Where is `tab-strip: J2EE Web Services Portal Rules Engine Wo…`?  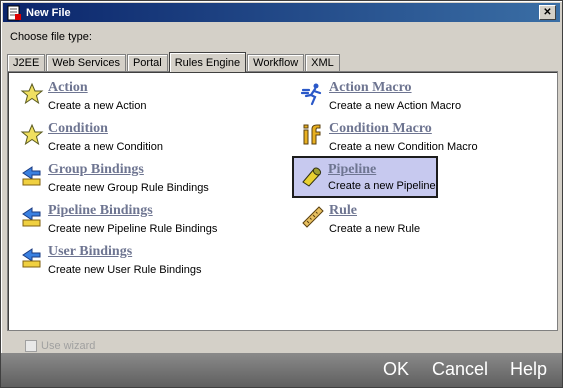
tab-strip: J2EE Web Services Portal Rules Engine Wo… is located at coordinates (174, 61).